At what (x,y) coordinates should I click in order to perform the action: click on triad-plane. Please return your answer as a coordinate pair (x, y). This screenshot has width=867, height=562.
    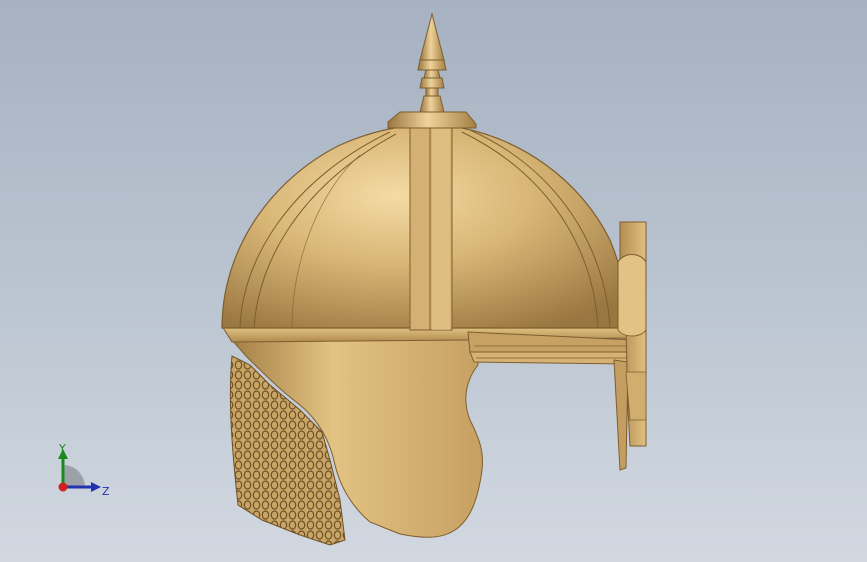
    Looking at the image, I should click on (74, 476).